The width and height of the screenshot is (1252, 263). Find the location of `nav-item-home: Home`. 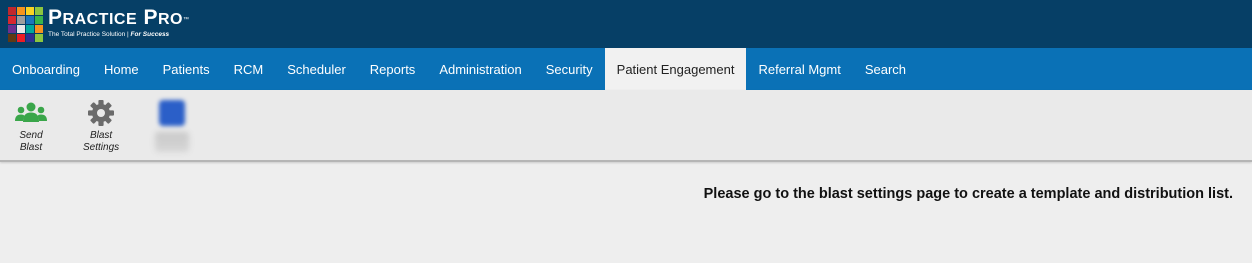

nav-item-home: Home is located at coordinates (121, 69).